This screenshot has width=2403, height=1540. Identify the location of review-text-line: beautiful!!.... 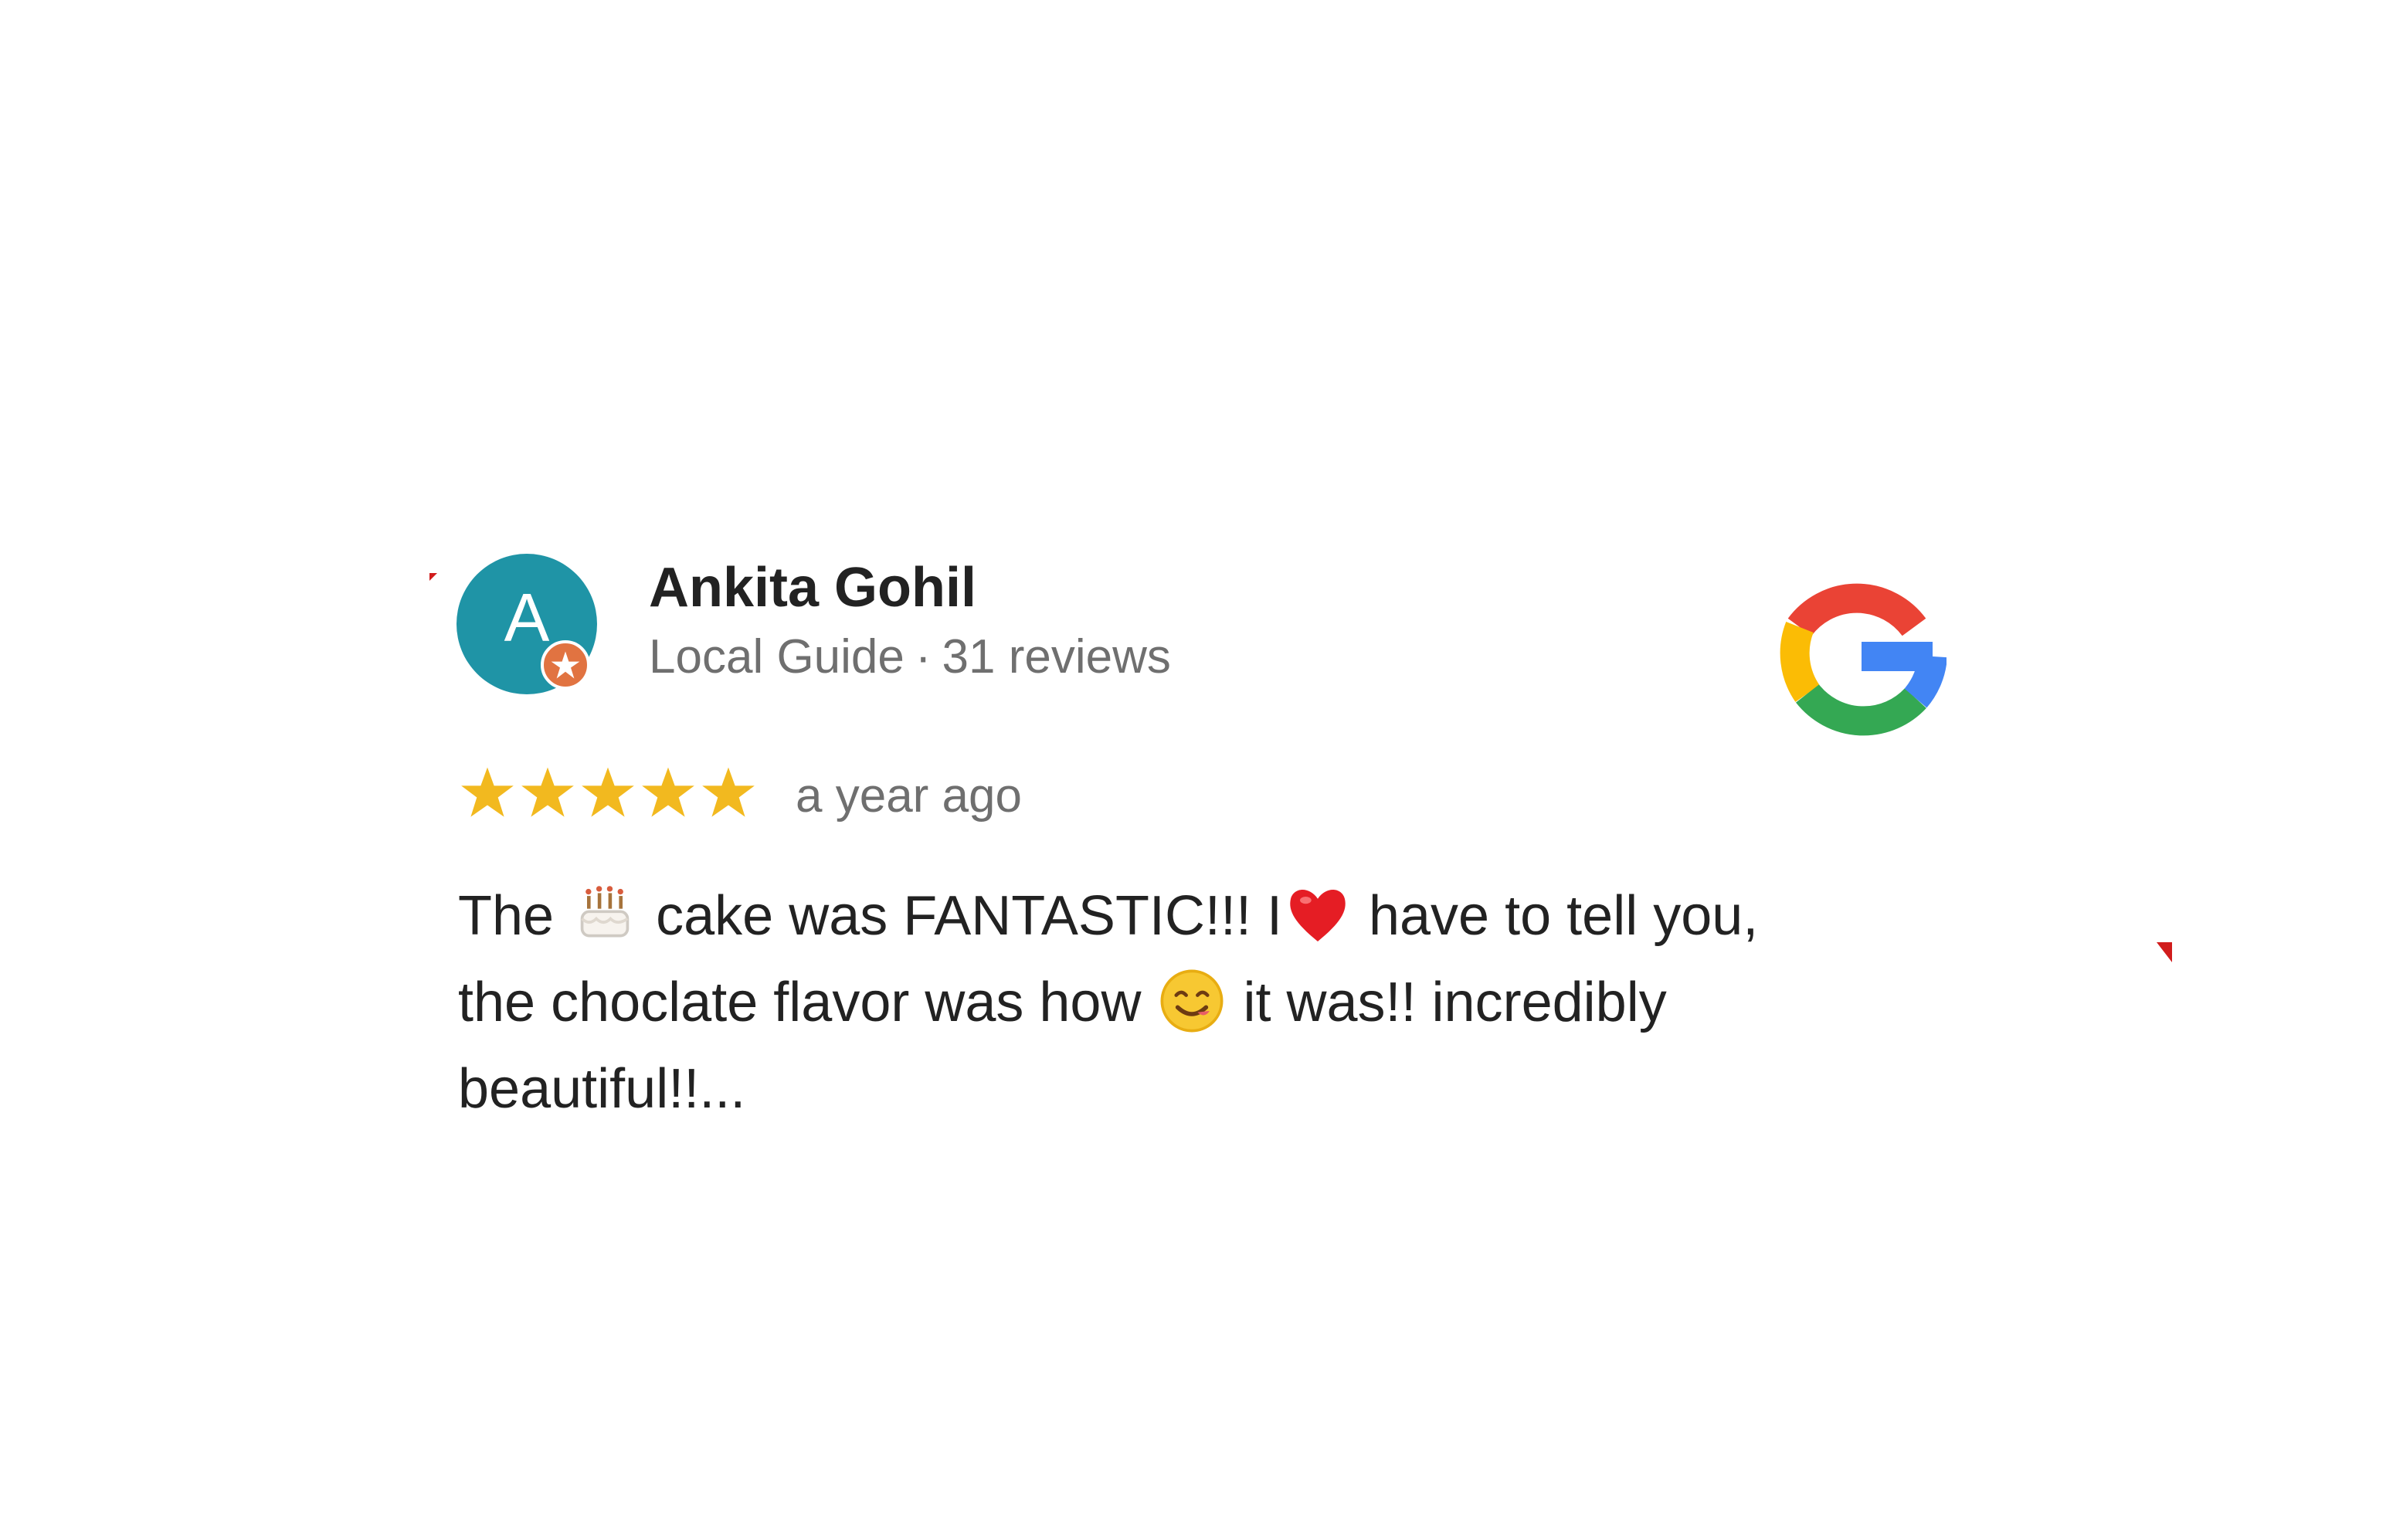
(602, 1089).